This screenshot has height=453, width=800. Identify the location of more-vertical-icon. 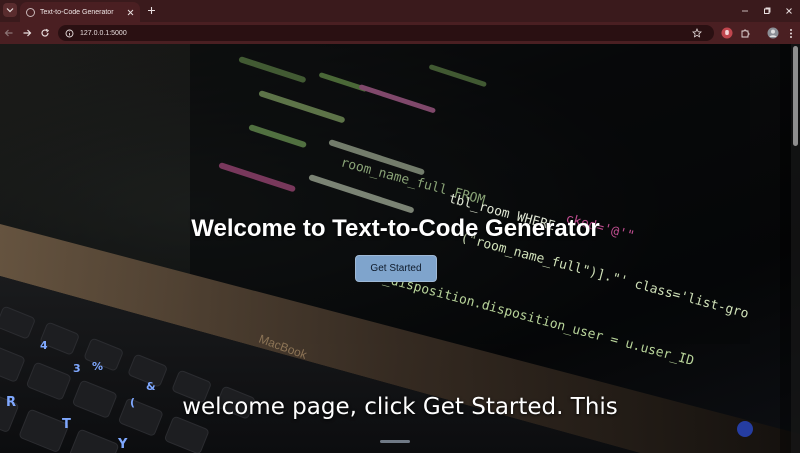
(791, 33).